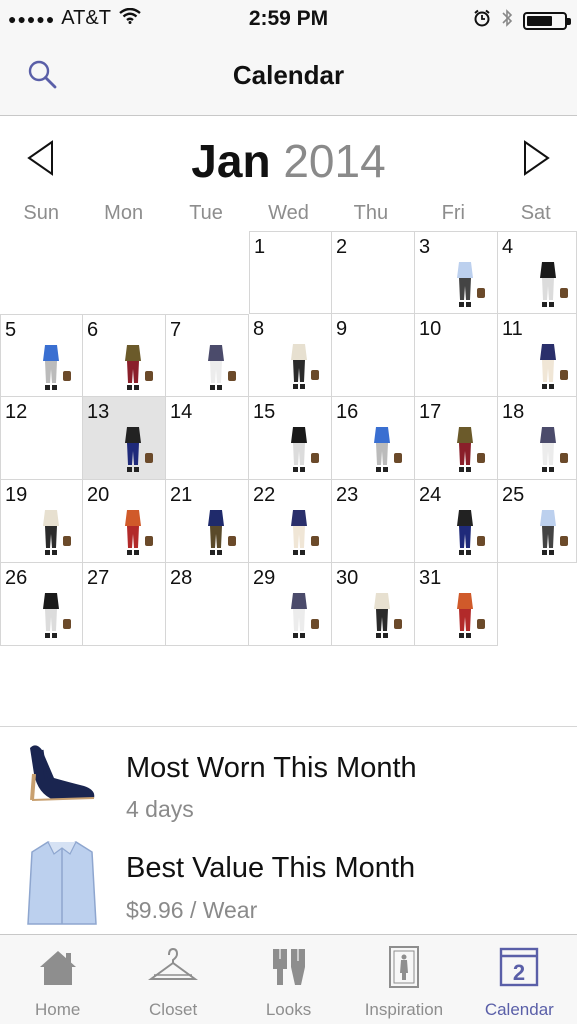 Image resolution: width=577 pixels, height=1024 pixels. Describe the element at coordinates (288, 77) in the screenshot. I see `navigation-bar: Calendar` at that location.